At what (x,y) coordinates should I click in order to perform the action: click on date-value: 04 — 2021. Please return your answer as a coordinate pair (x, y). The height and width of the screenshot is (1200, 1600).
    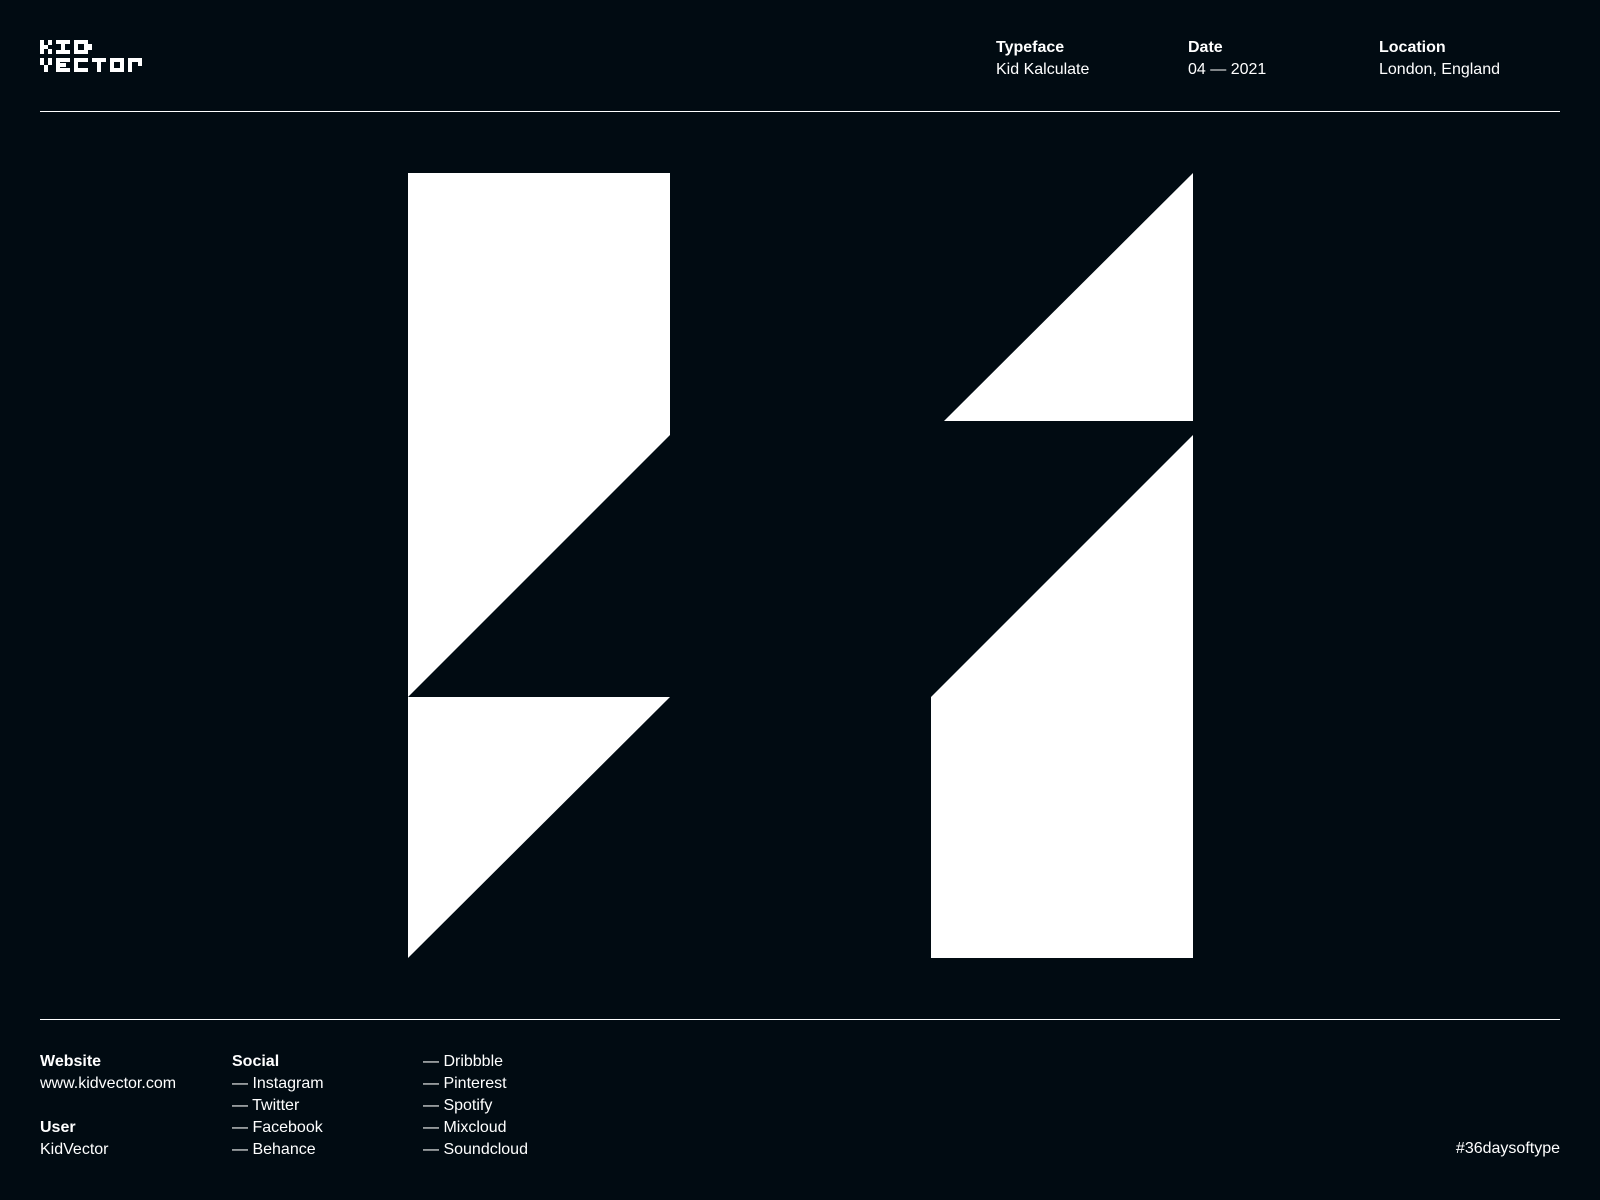
    Looking at the image, I should click on (1227, 69).